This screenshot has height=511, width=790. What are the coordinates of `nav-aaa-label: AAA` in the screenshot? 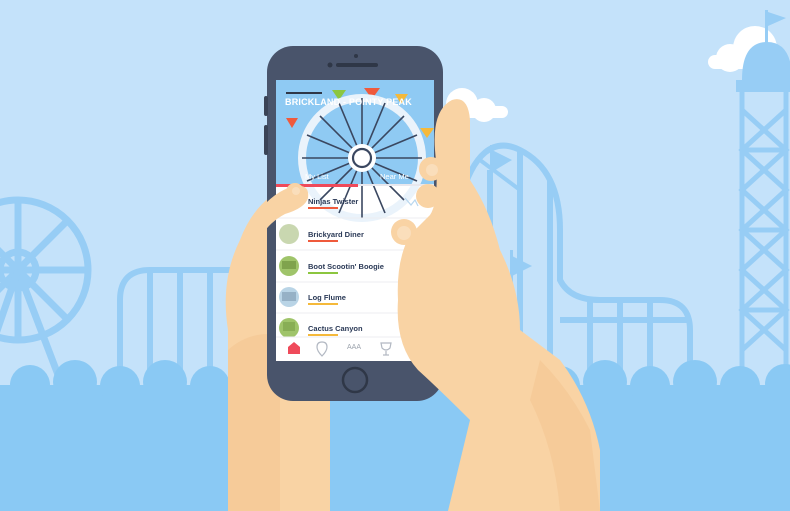 It's located at (354, 347).